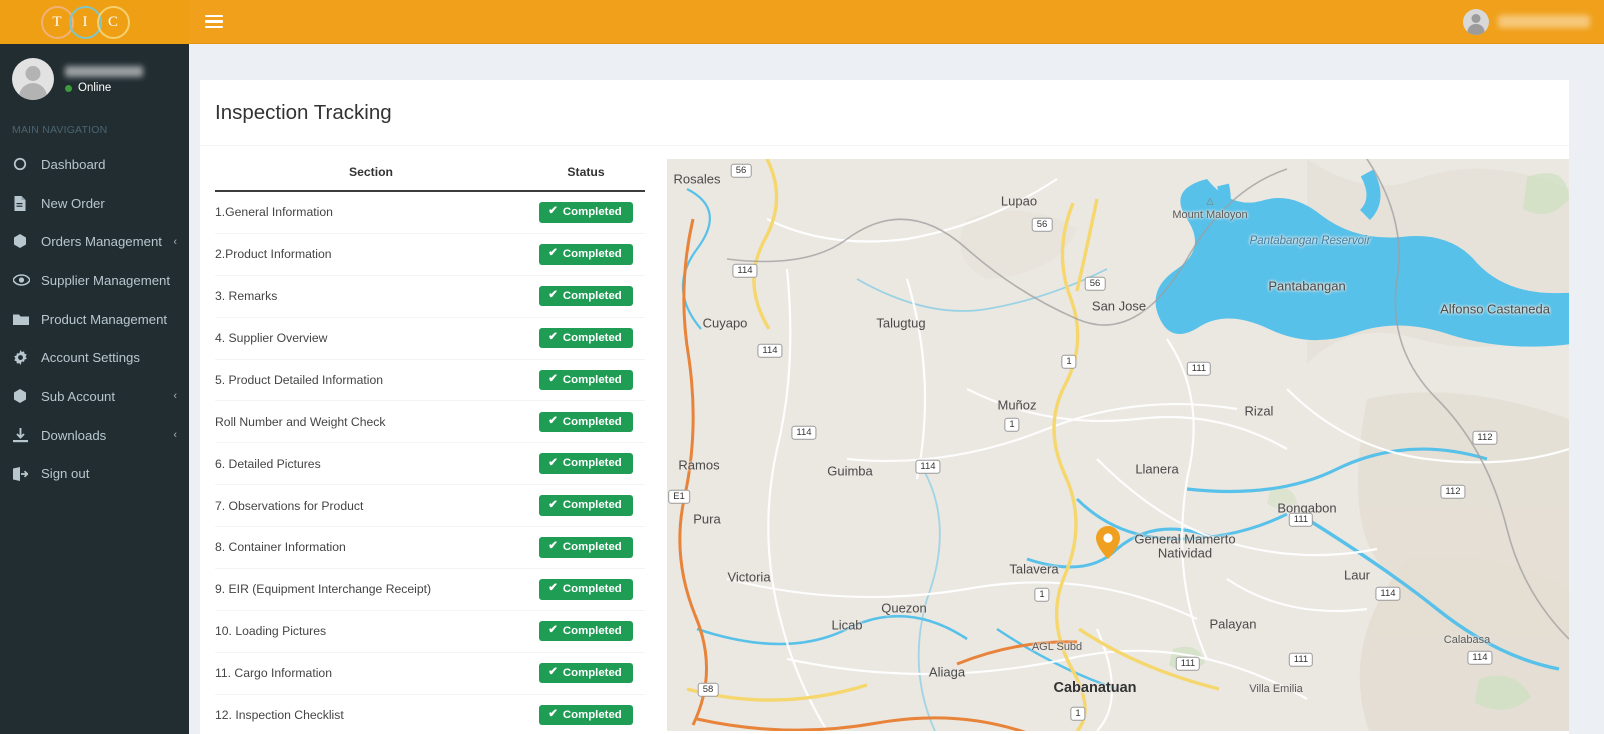 This screenshot has height=734, width=1604. What do you see at coordinates (371, 212) in the screenshot?
I see `cell-section: 1.General Information` at bounding box center [371, 212].